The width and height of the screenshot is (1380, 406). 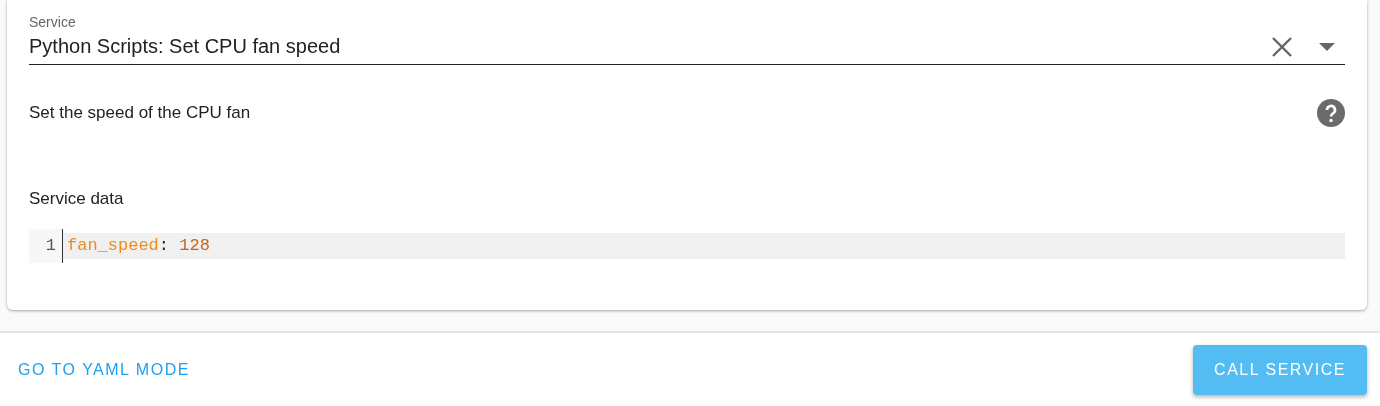 What do you see at coordinates (687, 39) in the screenshot?
I see `service-field: Service Python Scripts: Set CPU fan speed` at bounding box center [687, 39].